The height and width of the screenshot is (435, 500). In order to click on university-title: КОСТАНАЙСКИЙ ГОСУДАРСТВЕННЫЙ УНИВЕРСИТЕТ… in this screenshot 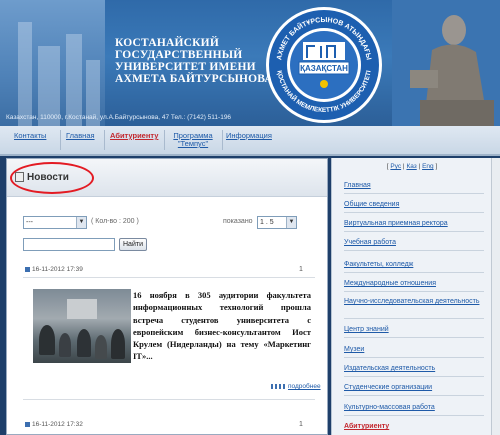, I will do `click(194, 61)`.